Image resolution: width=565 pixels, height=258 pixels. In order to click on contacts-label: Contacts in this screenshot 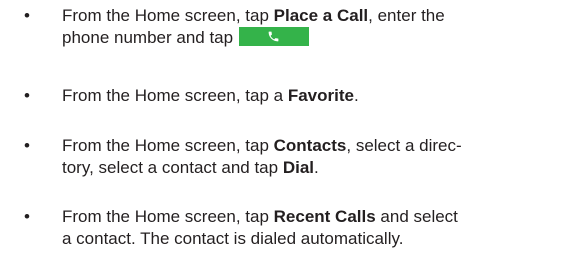, I will do `click(310, 145)`.